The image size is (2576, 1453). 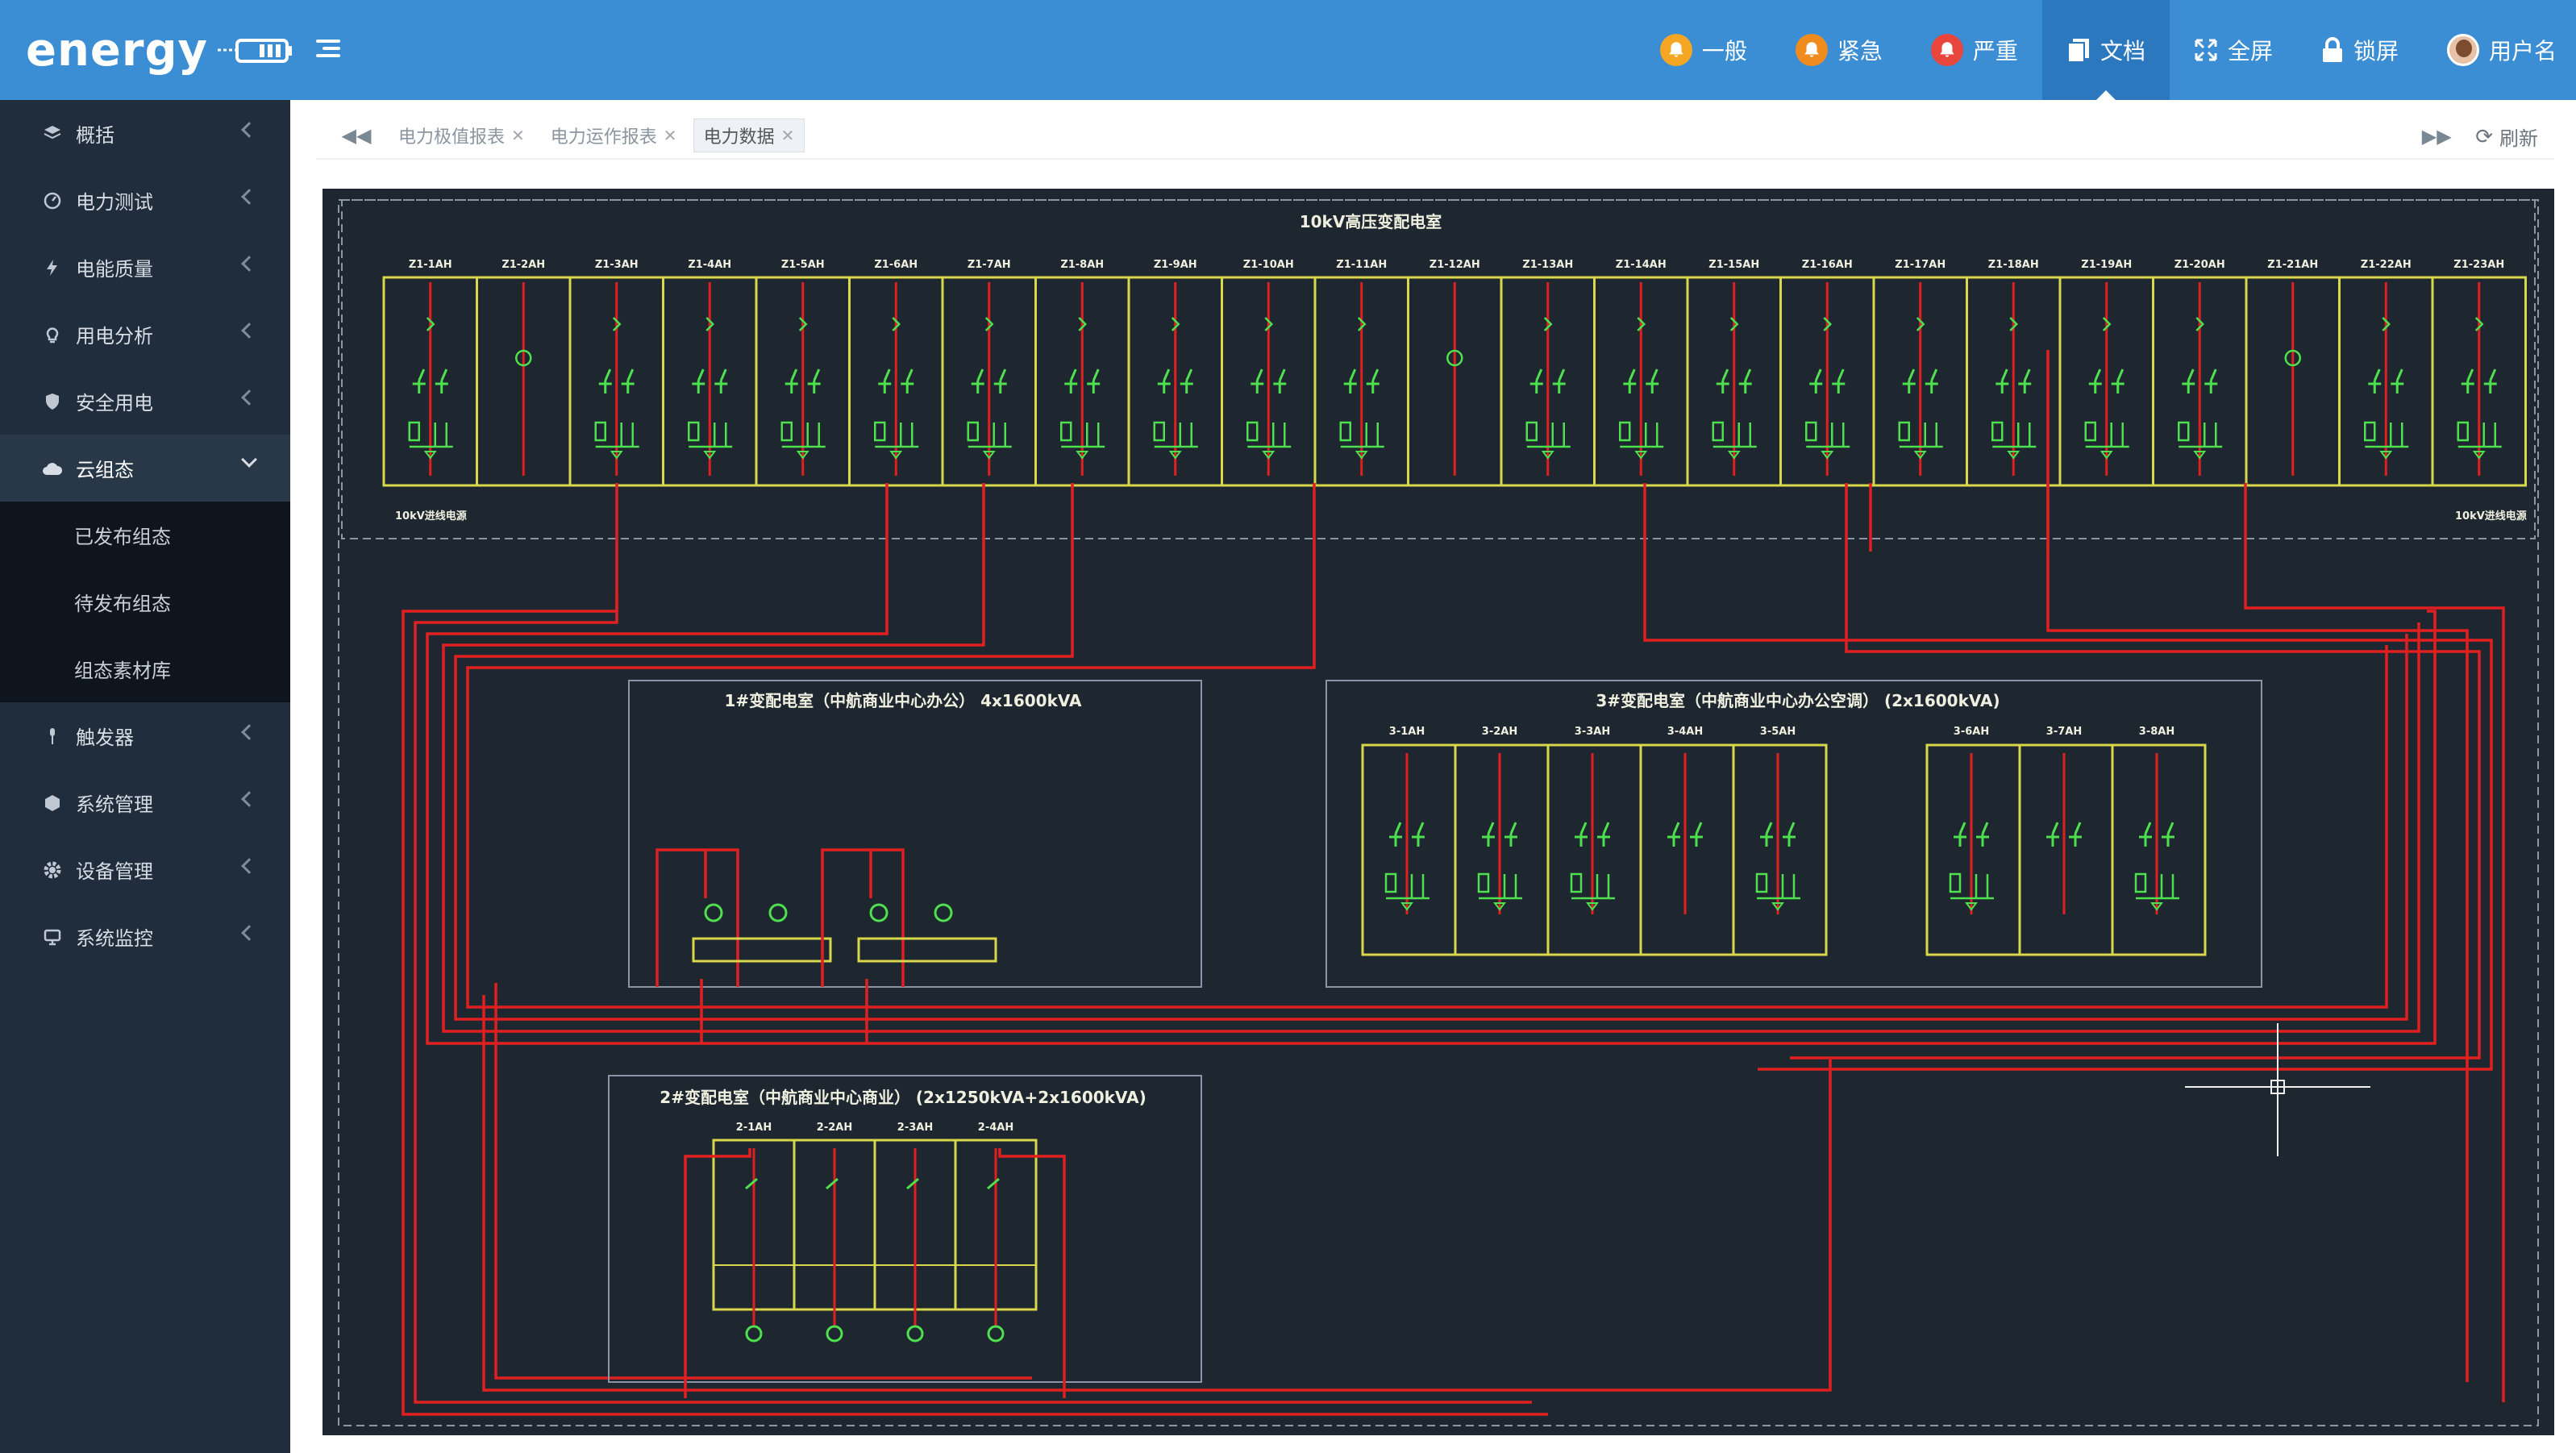 What do you see at coordinates (256, 51) in the screenshot?
I see `battery-logo-icon` at bounding box center [256, 51].